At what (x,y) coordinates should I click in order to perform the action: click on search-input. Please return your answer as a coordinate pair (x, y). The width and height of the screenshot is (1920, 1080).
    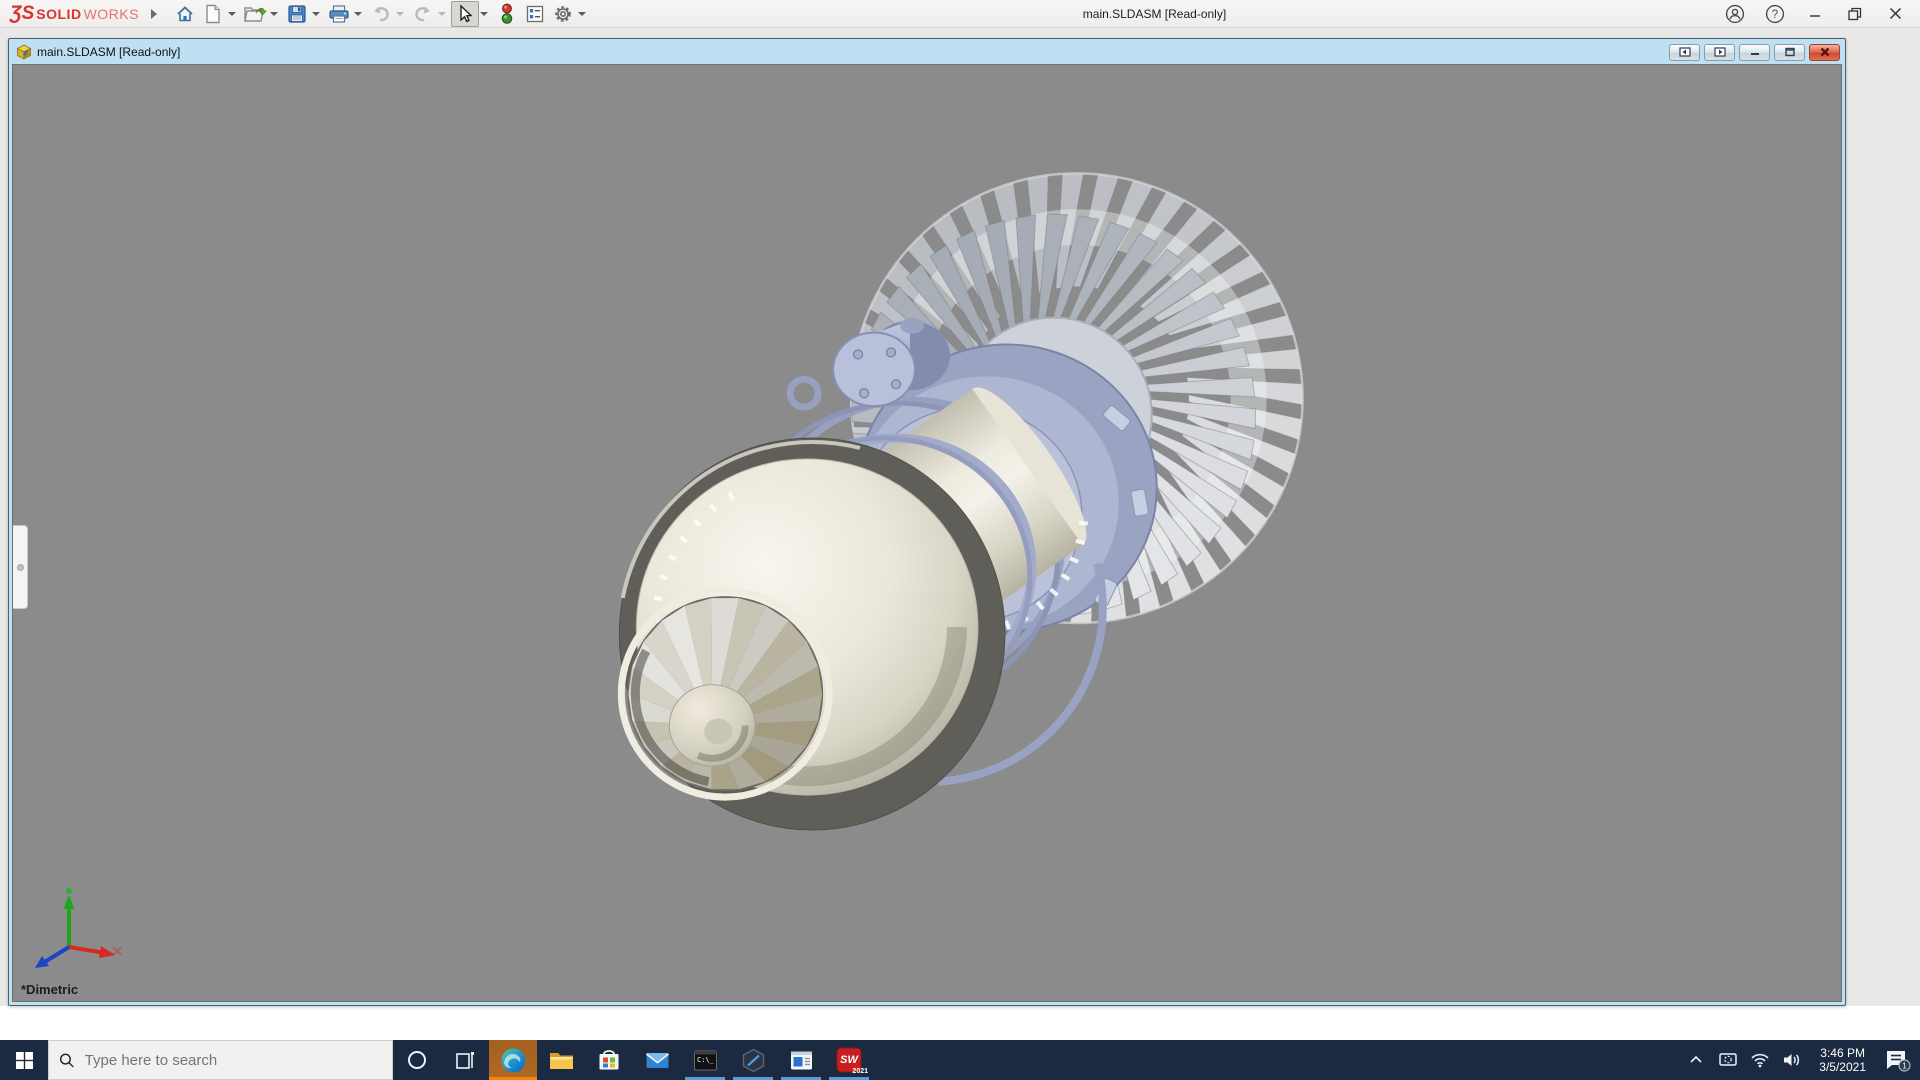
    Looking at the image, I should click on (233, 1060).